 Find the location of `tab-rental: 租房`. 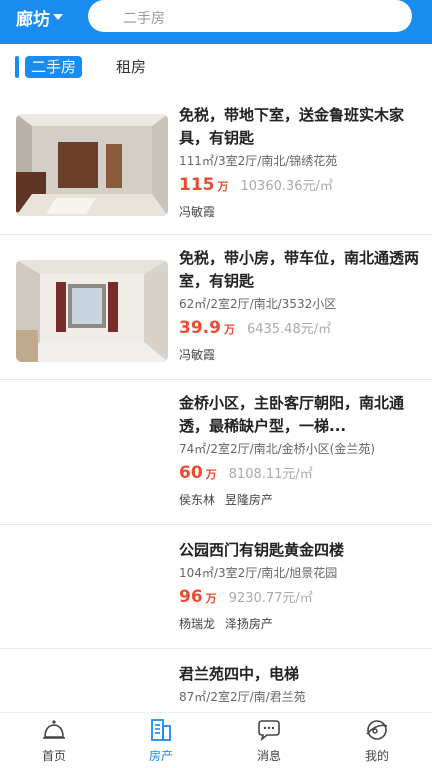

tab-rental: 租房 is located at coordinates (131, 67).